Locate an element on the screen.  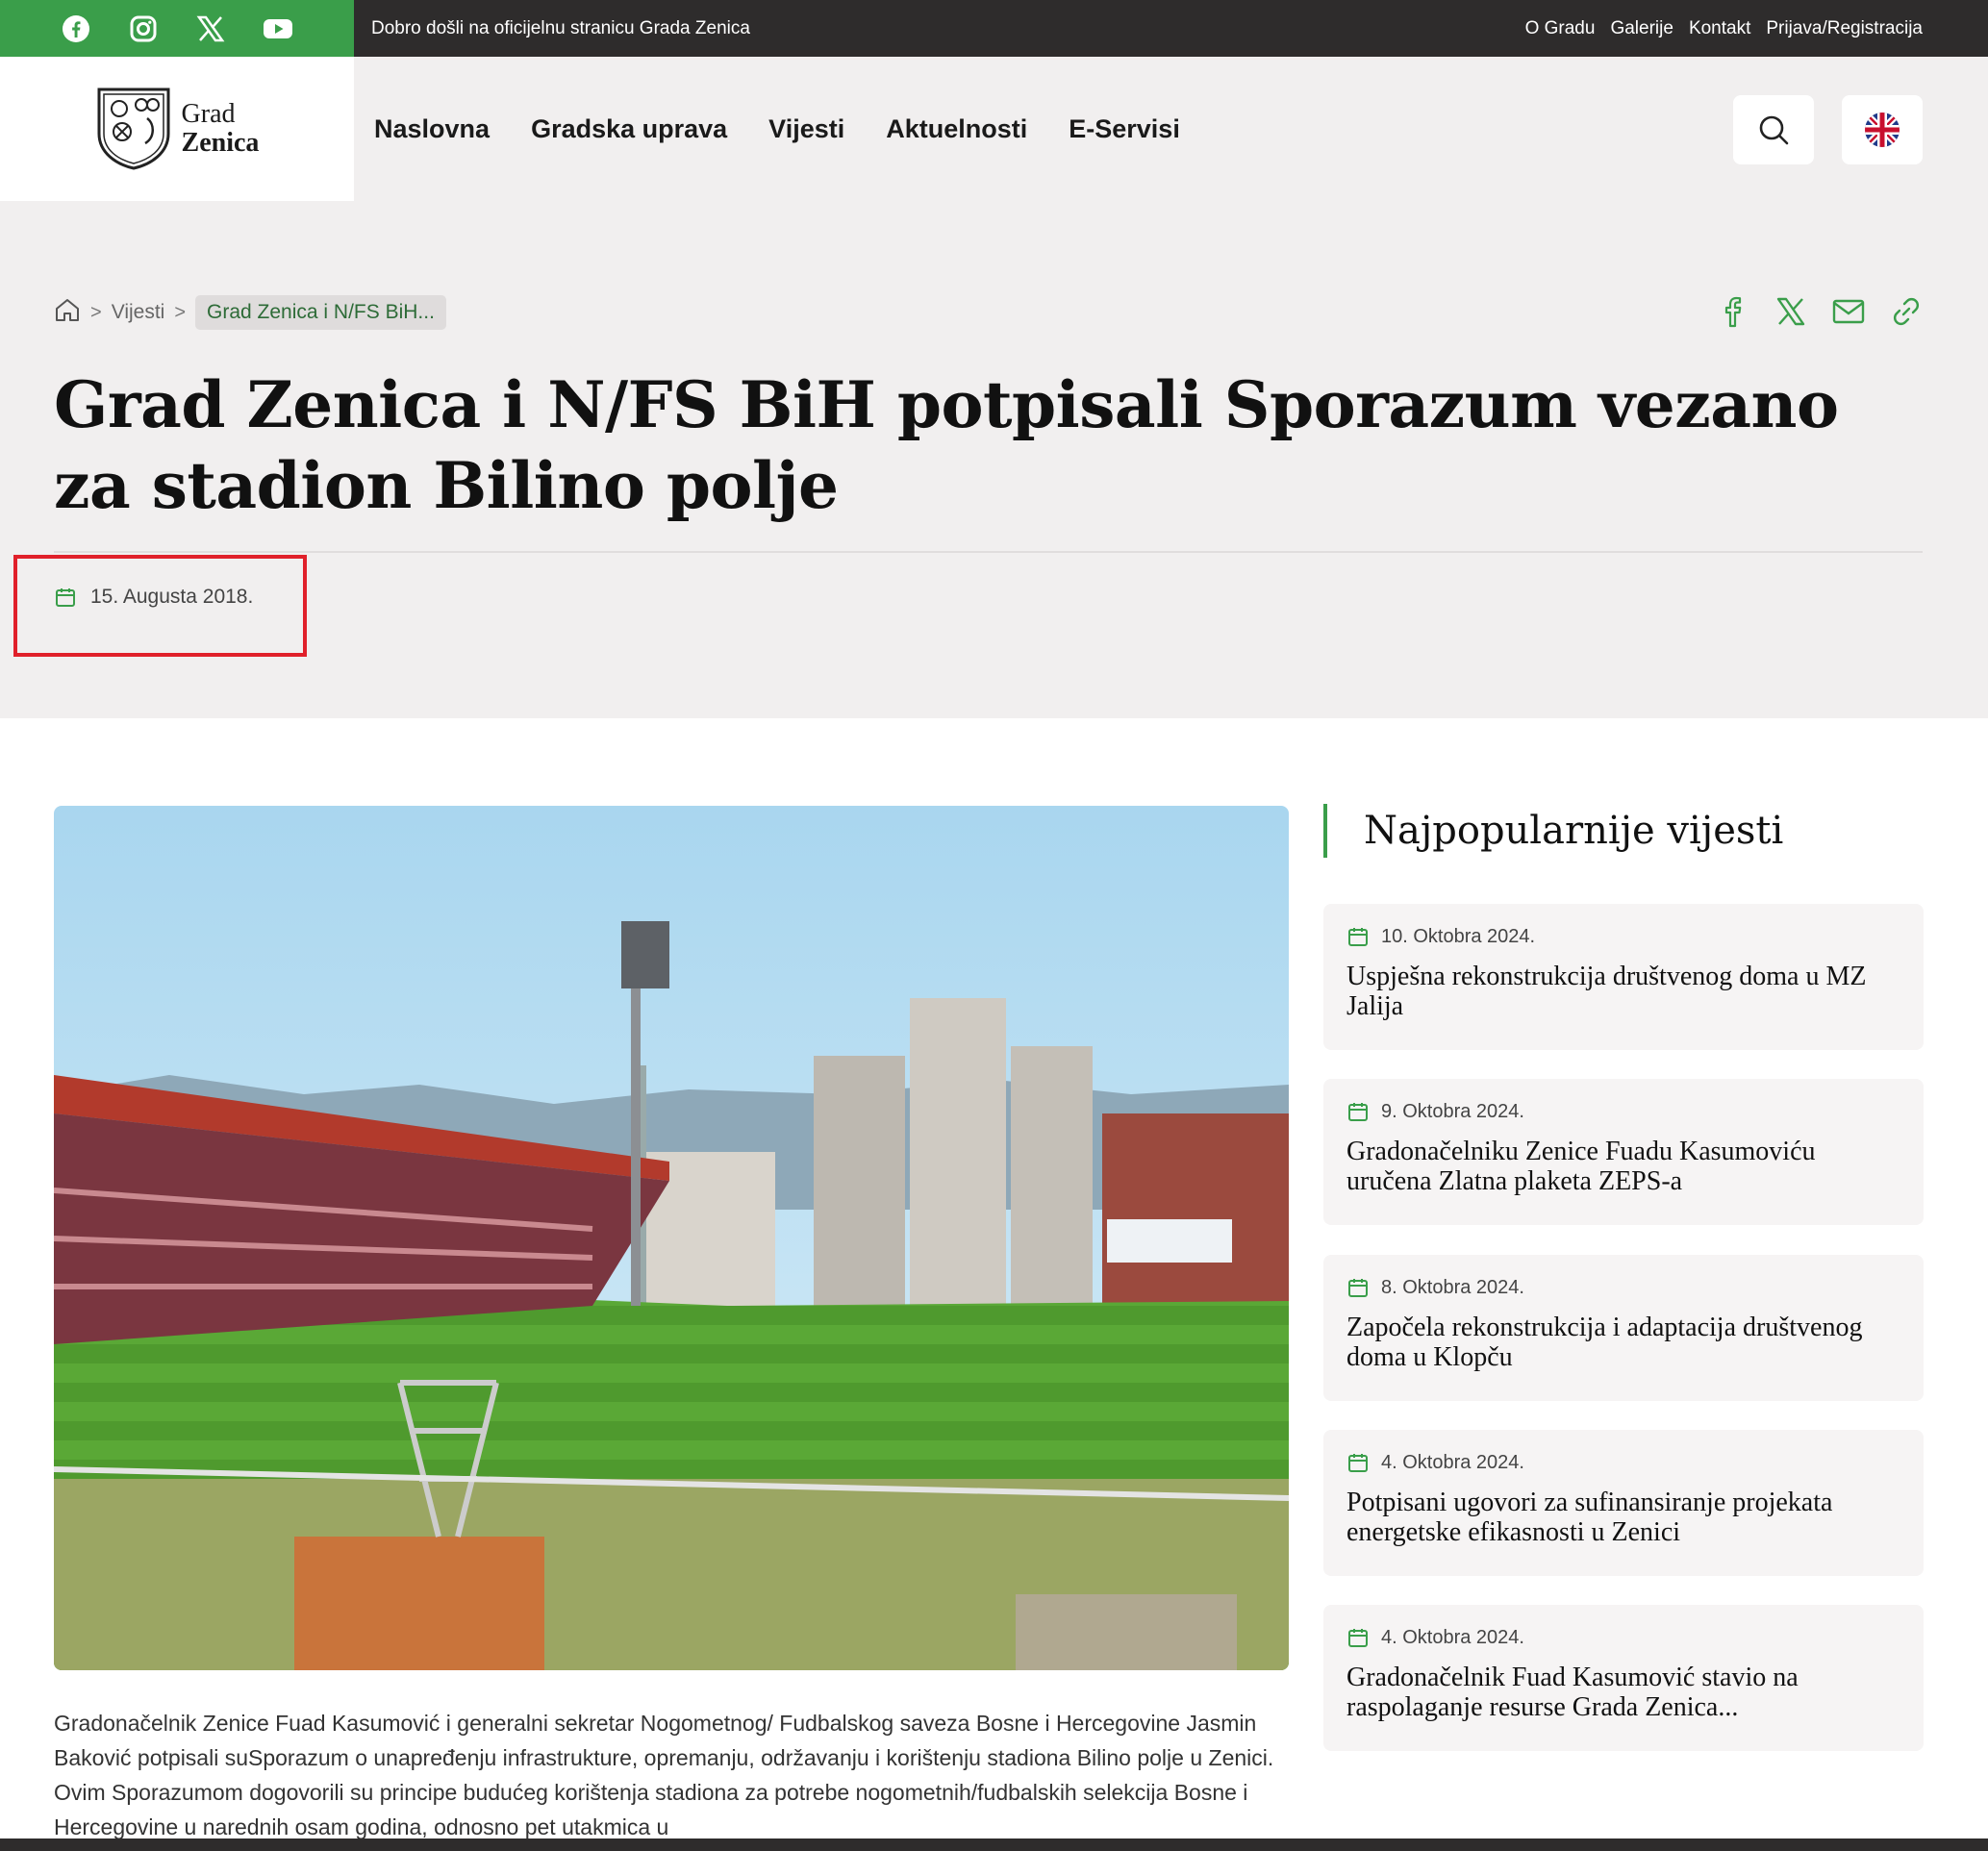
youtube-icon is located at coordinates (278, 28).